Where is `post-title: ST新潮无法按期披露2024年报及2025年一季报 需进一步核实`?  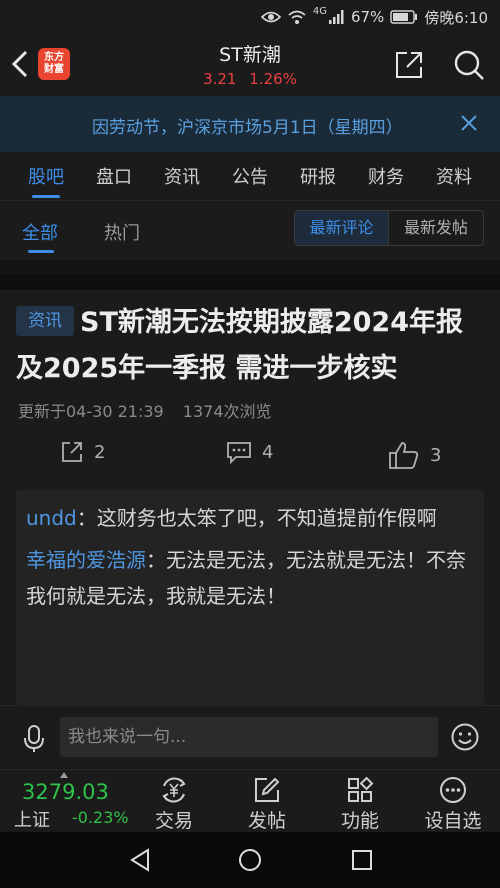 post-title: ST新潮无法按期披露2024年报及2025年一季报 需进一步核实 is located at coordinates (250, 346).